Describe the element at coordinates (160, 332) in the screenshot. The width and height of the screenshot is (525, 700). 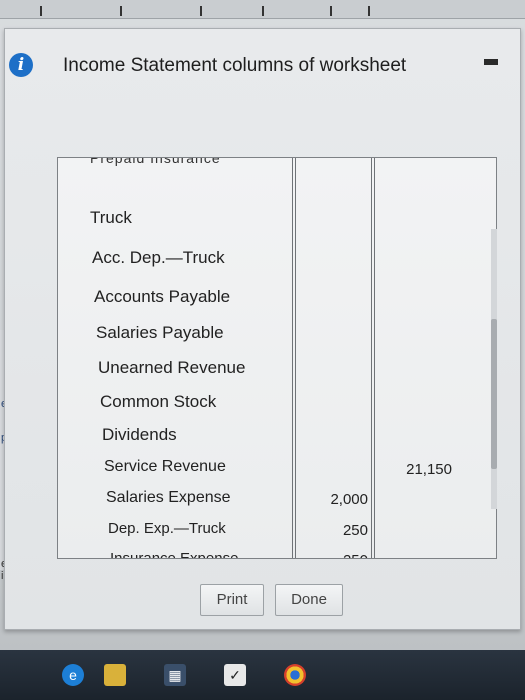
I see `account-label: Salaries Payable` at that location.